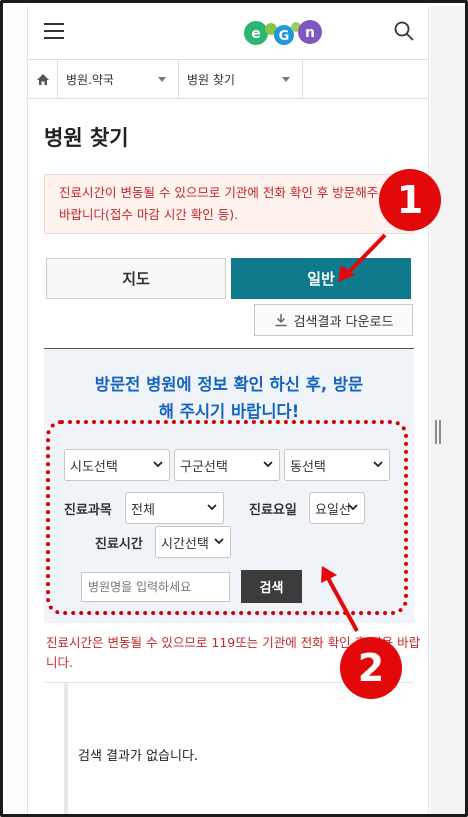 This screenshot has width=468, height=817. Describe the element at coordinates (43, 79) in the screenshot. I see `home-icon` at that location.